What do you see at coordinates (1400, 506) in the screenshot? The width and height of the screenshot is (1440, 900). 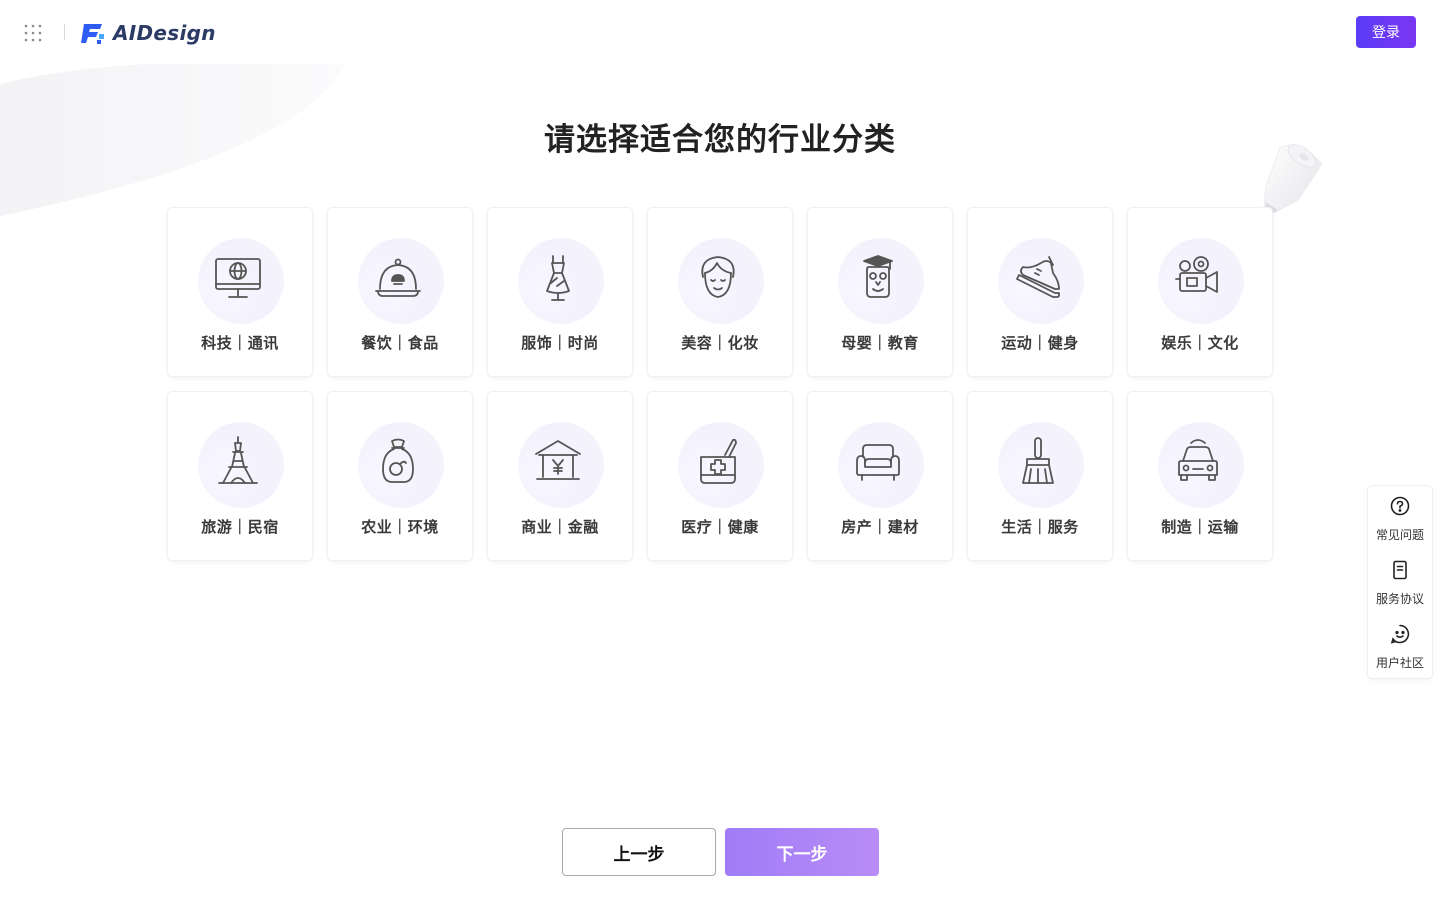 I see `question-circle-icon` at bounding box center [1400, 506].